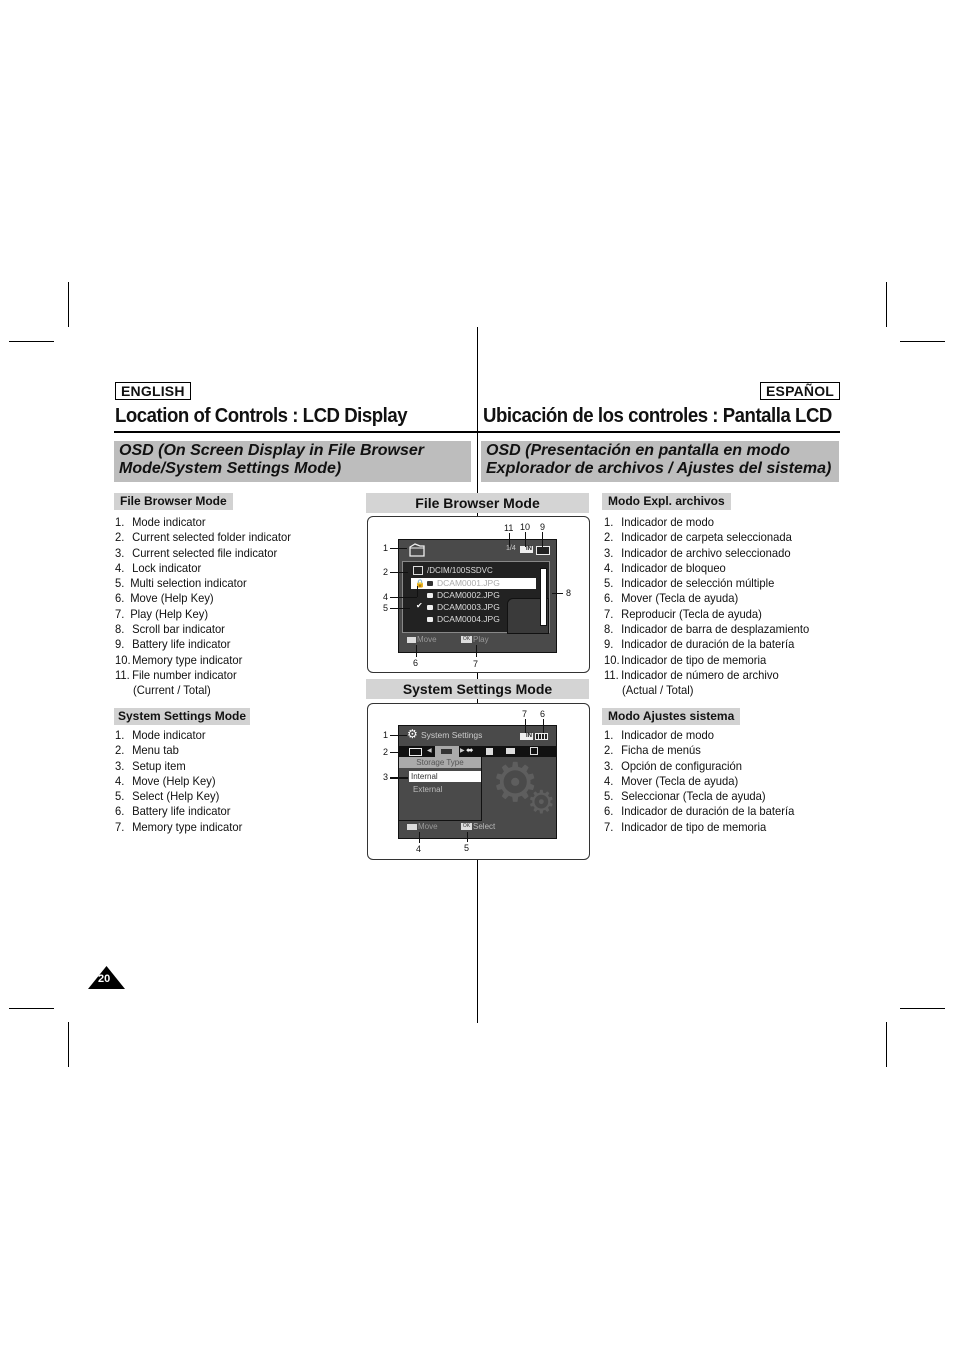  I want to click on memory-tab-icon, so click(446, 751).